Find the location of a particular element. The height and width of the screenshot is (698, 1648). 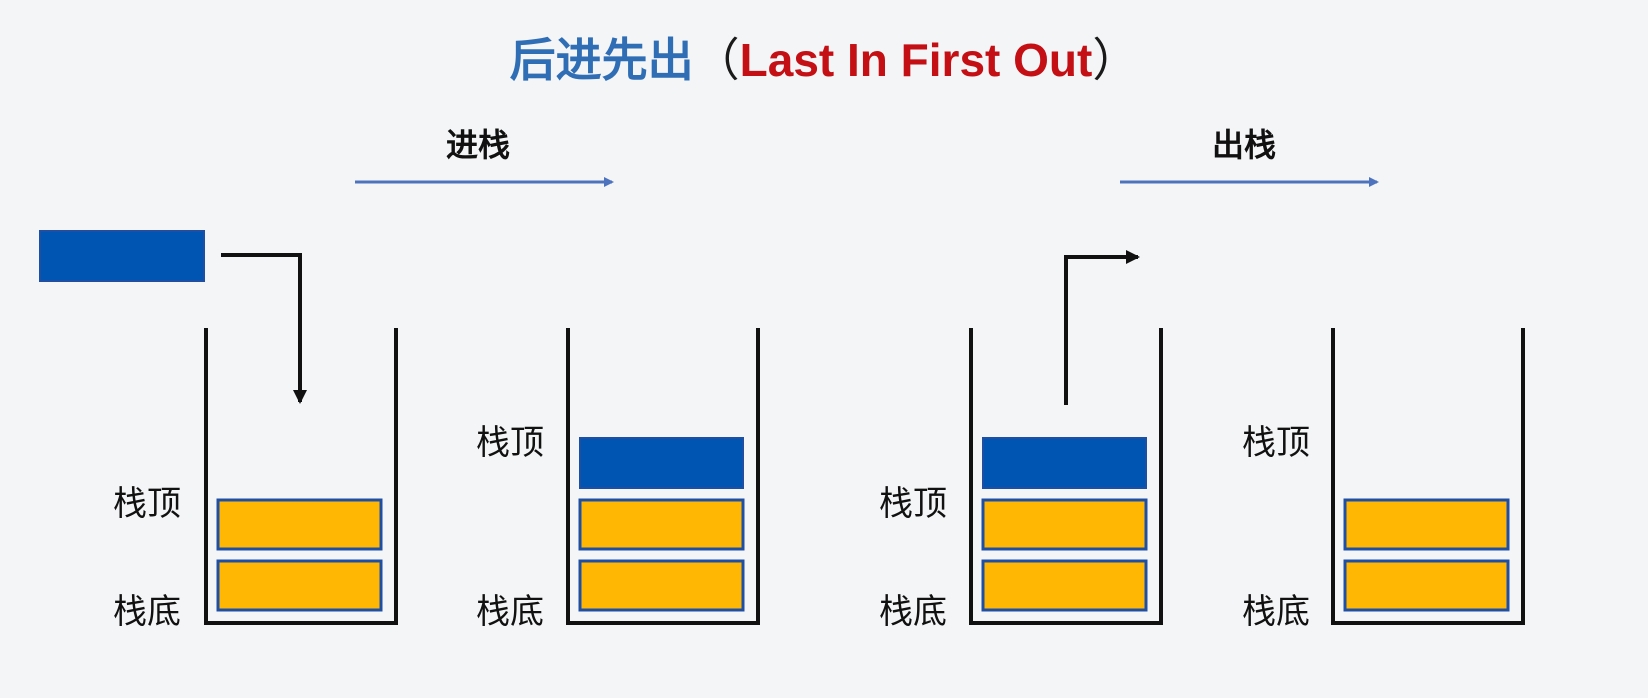

stack2-top-label: 栈顶 is located at coordinates (510, 443).